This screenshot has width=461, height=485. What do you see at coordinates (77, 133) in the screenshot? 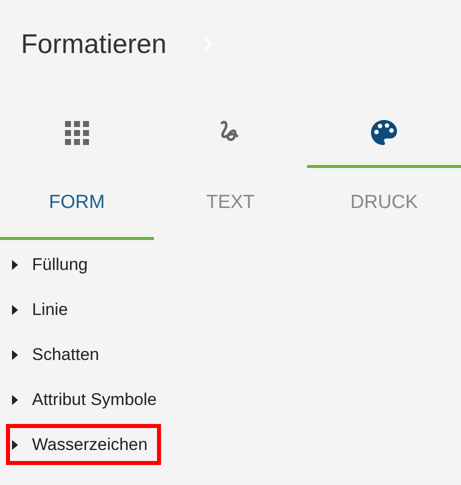
I see `grid-icon` at bounding box center [77, 133].